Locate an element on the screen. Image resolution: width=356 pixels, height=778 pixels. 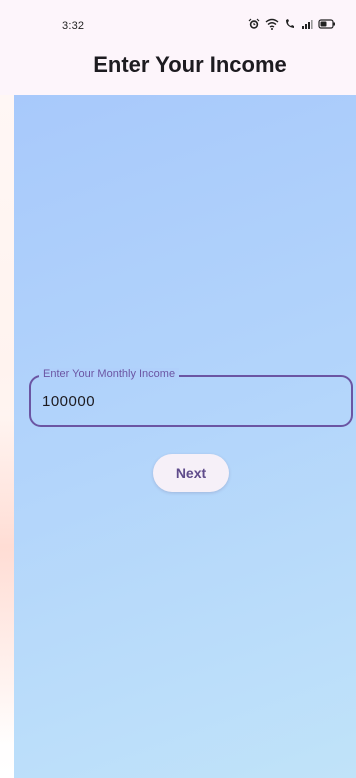
alarm-icon is located at coordinates (254, 24).